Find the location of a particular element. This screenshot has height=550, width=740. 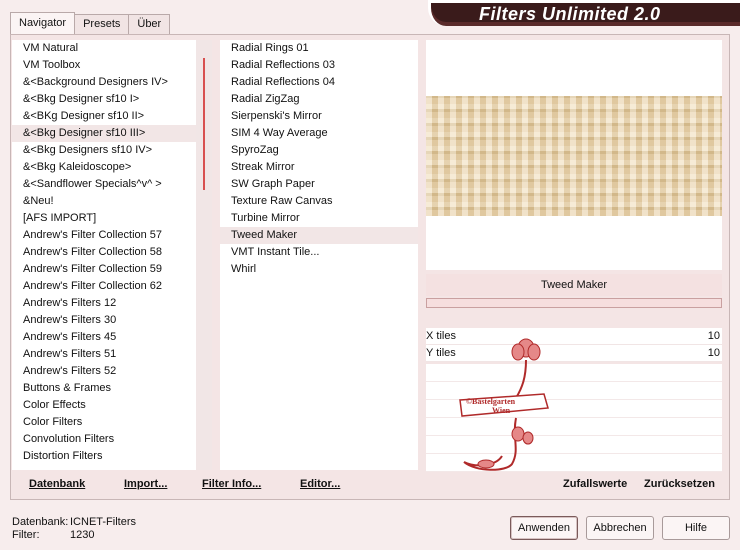

list-item: Andrew's Filter Collection 59 is located at coordinates (104, 269).